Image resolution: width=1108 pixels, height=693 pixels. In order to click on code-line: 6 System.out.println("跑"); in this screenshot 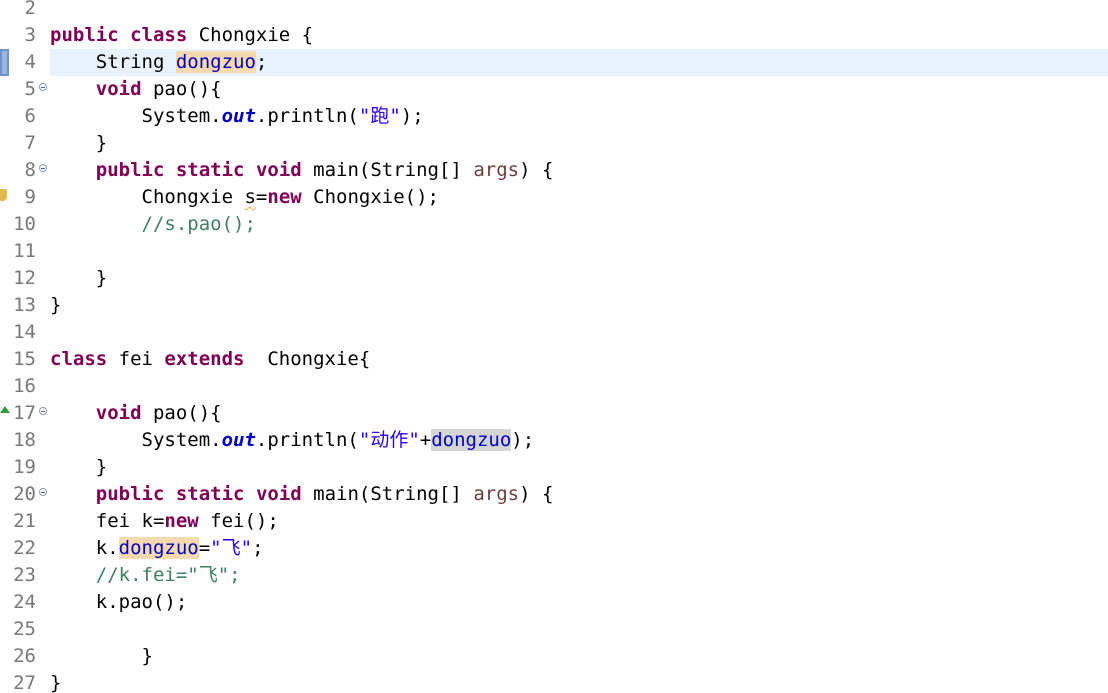, I will do `click(554, 116)`.